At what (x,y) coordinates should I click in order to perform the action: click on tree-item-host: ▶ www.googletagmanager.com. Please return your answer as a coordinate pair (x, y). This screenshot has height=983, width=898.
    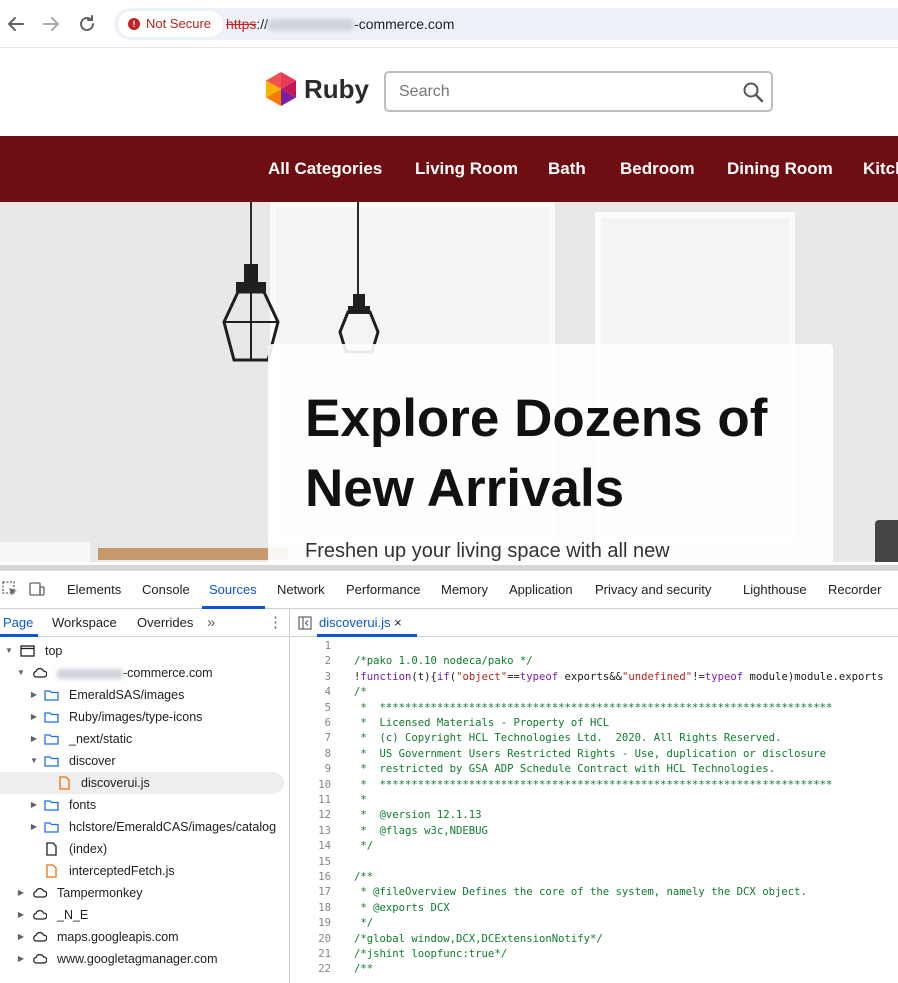
    Looking at the image, I should click on (145, 959).